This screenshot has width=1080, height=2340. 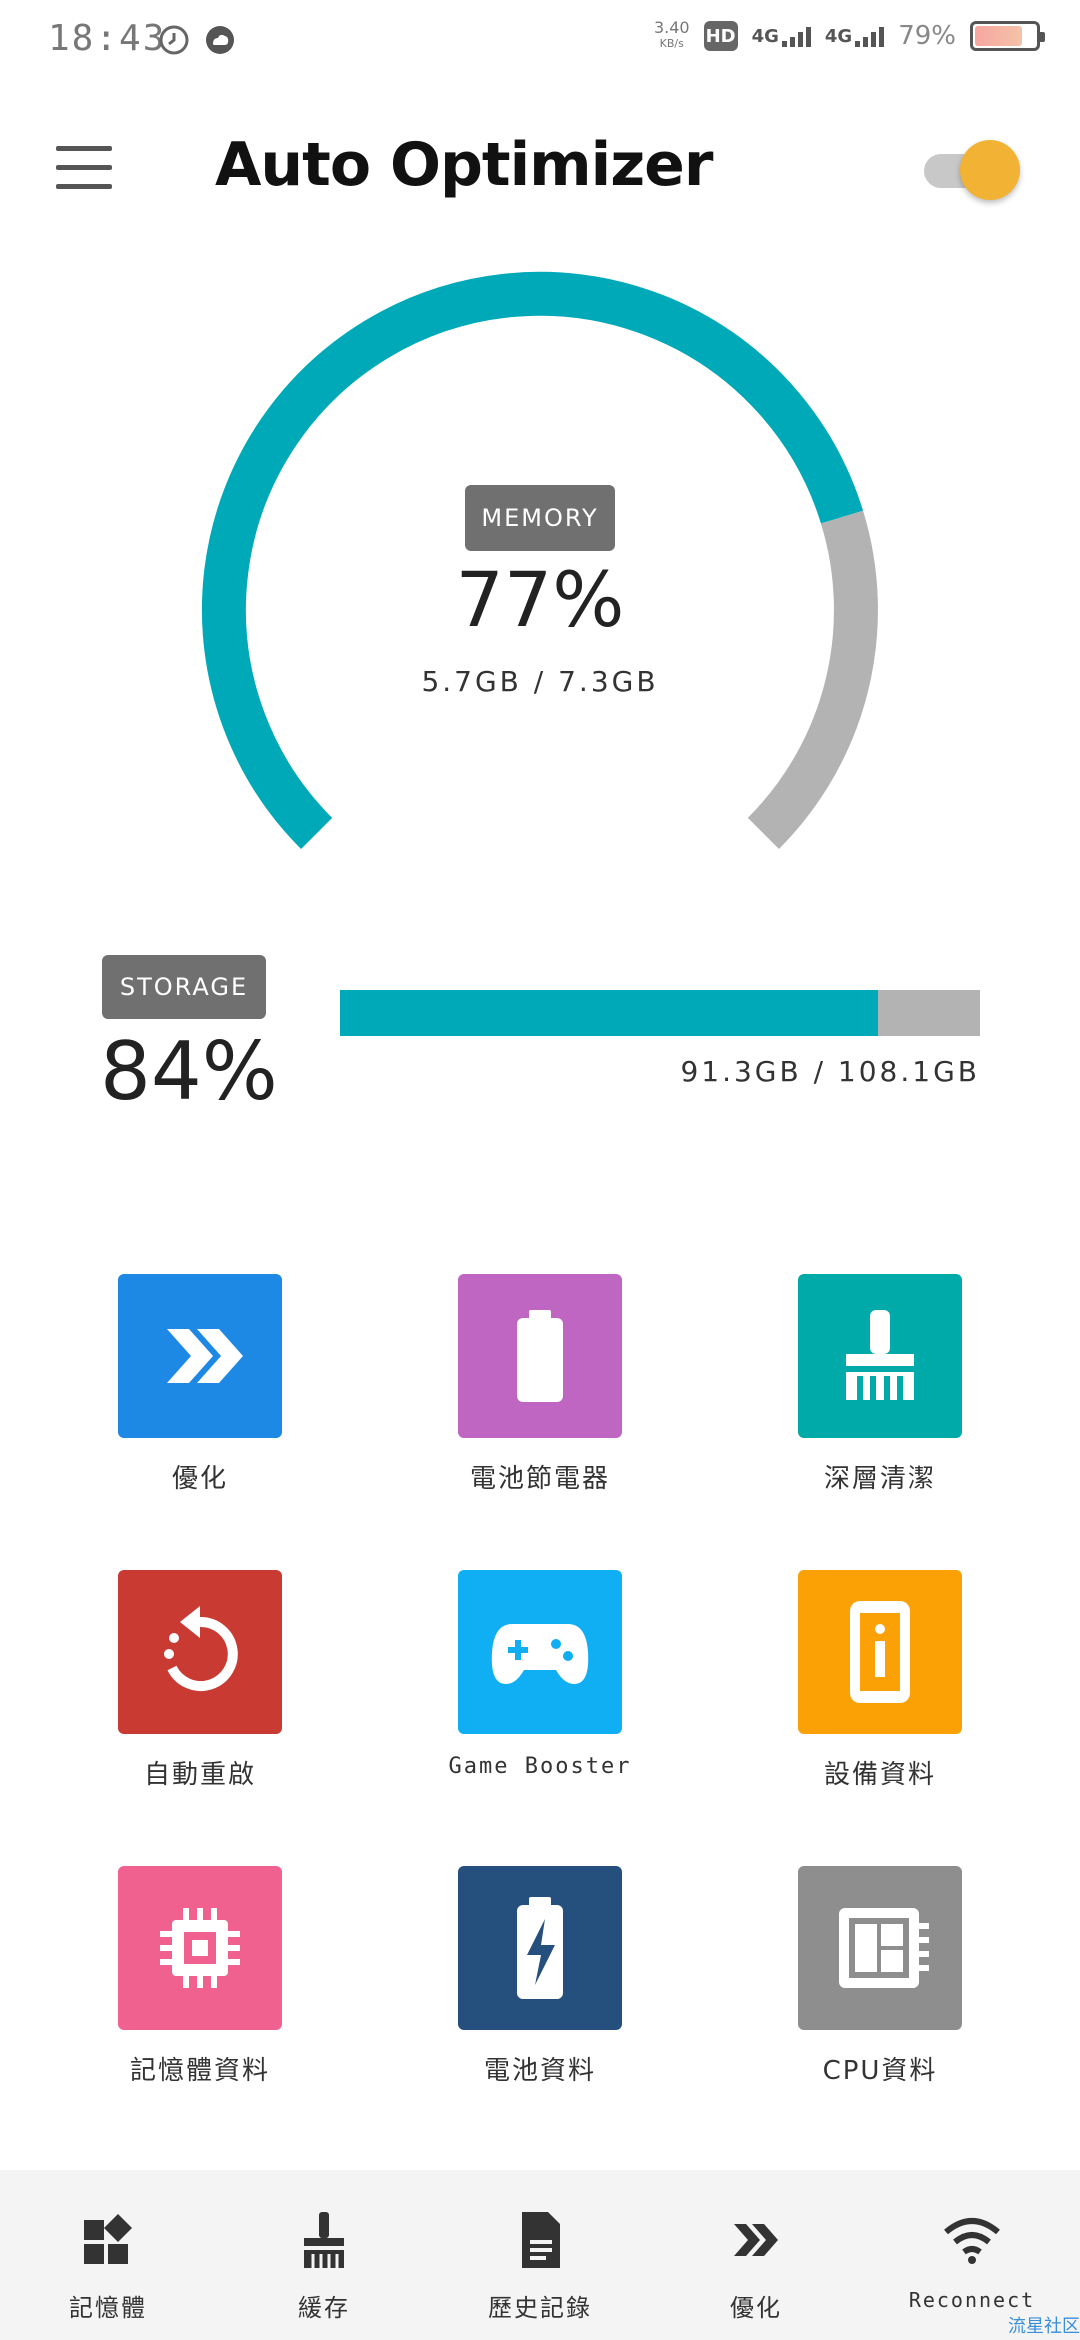 I want to click on battery-percent: 79%, so click(x=927, y=36).